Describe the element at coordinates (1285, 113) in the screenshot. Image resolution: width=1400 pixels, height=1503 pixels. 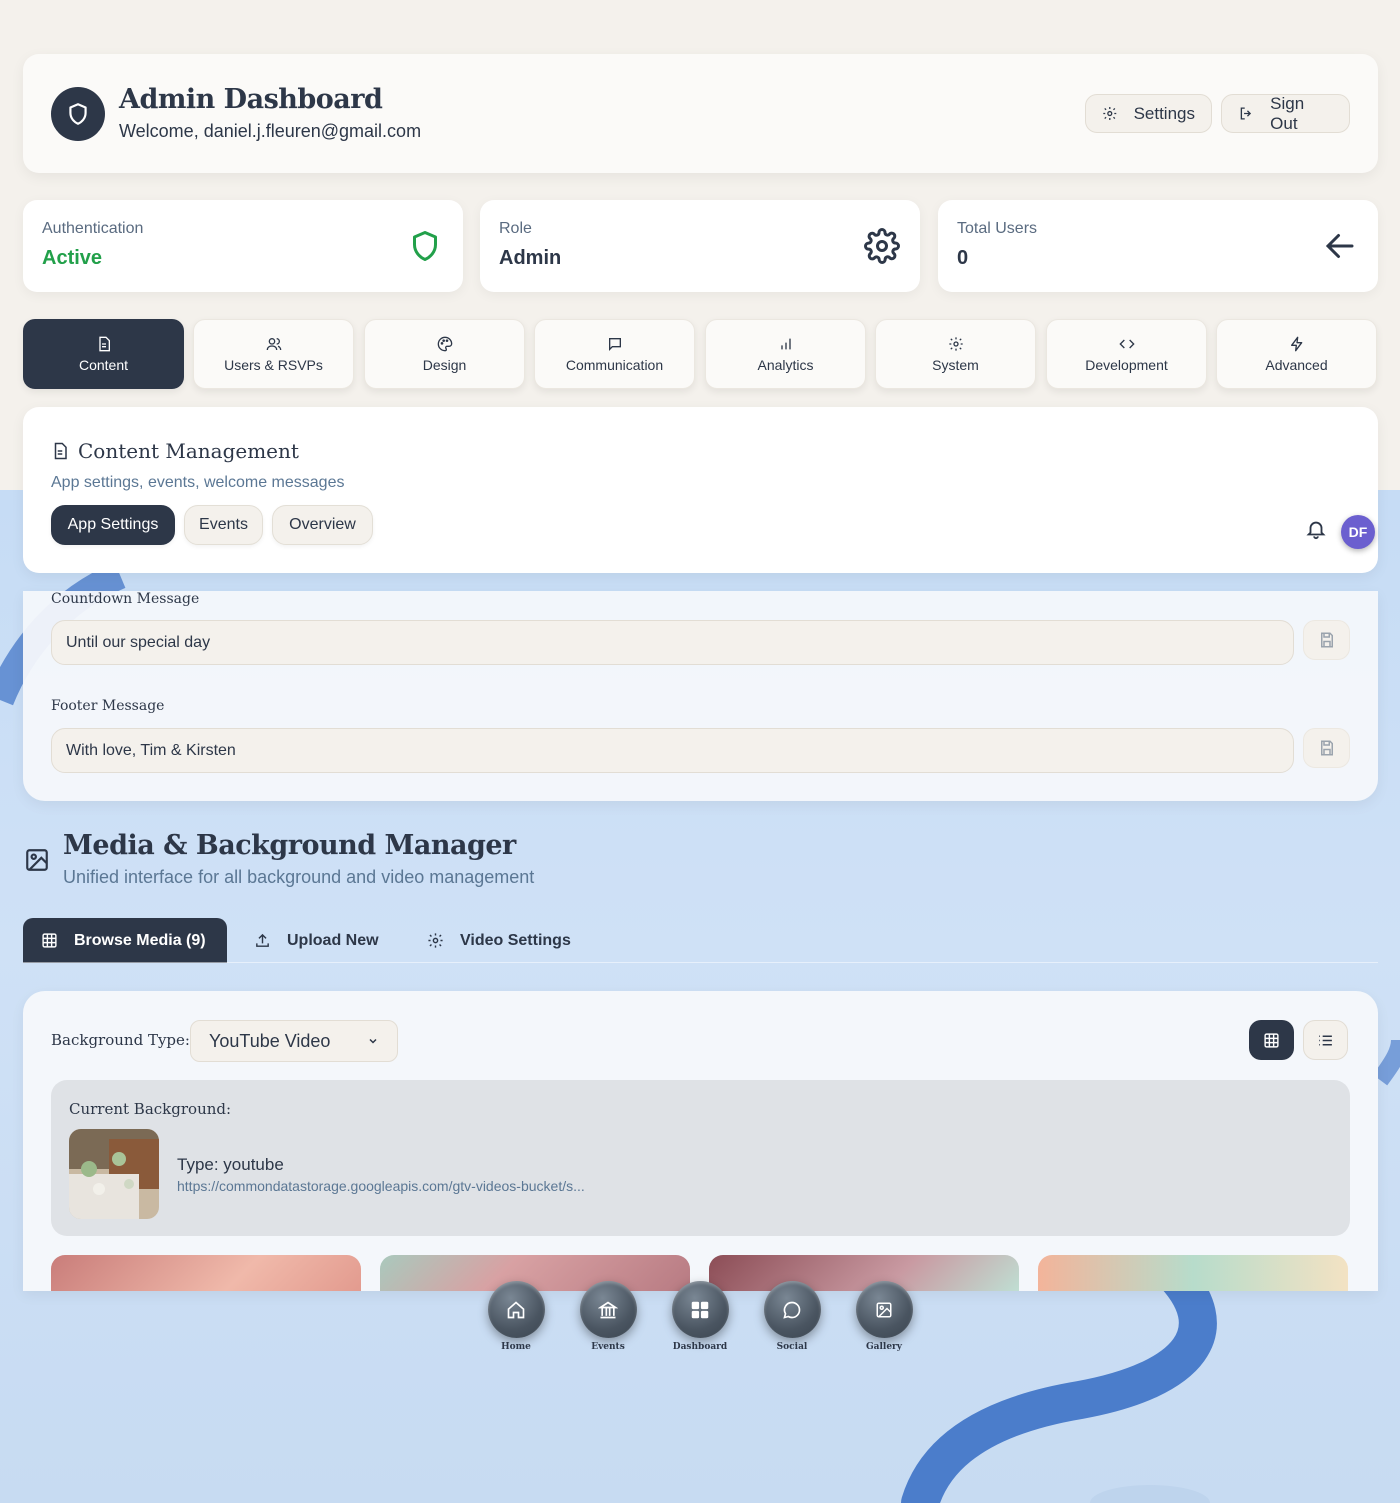
I see `sign-out-button: Sign Out` at that location.